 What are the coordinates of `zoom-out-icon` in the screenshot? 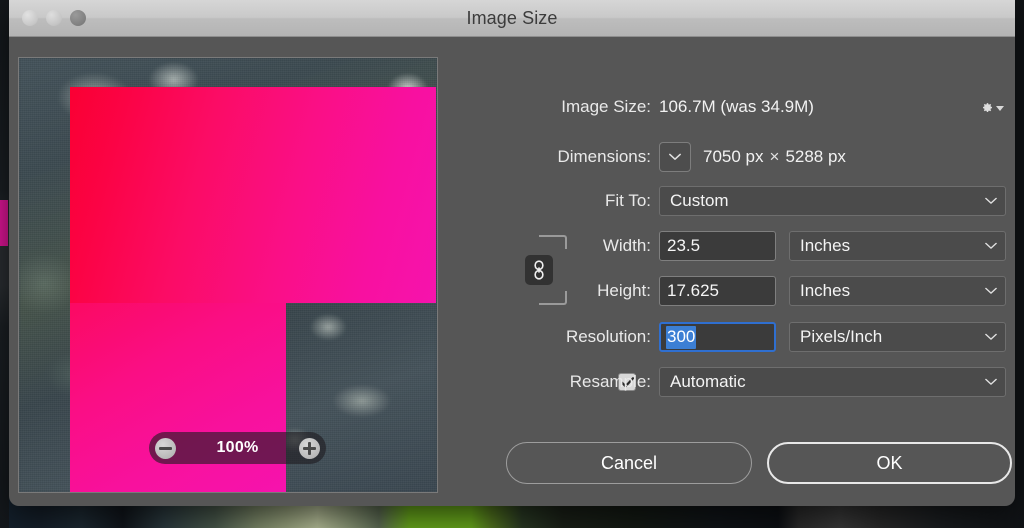 It's located at (165, 448).